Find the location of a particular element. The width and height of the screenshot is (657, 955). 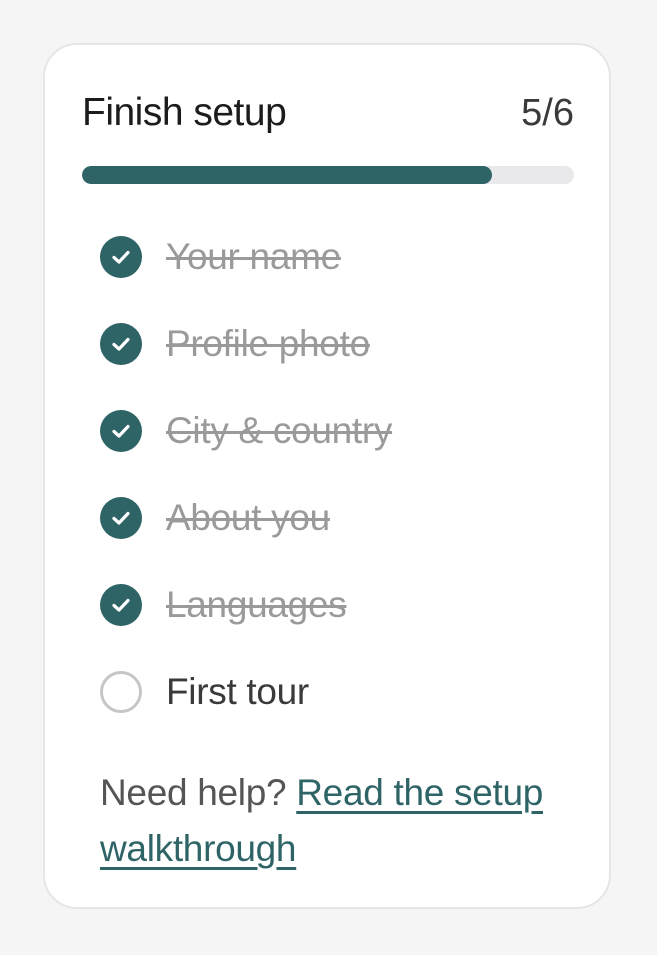

setup-header: Finish setup 5/6 is located at coordinates (328, 113).